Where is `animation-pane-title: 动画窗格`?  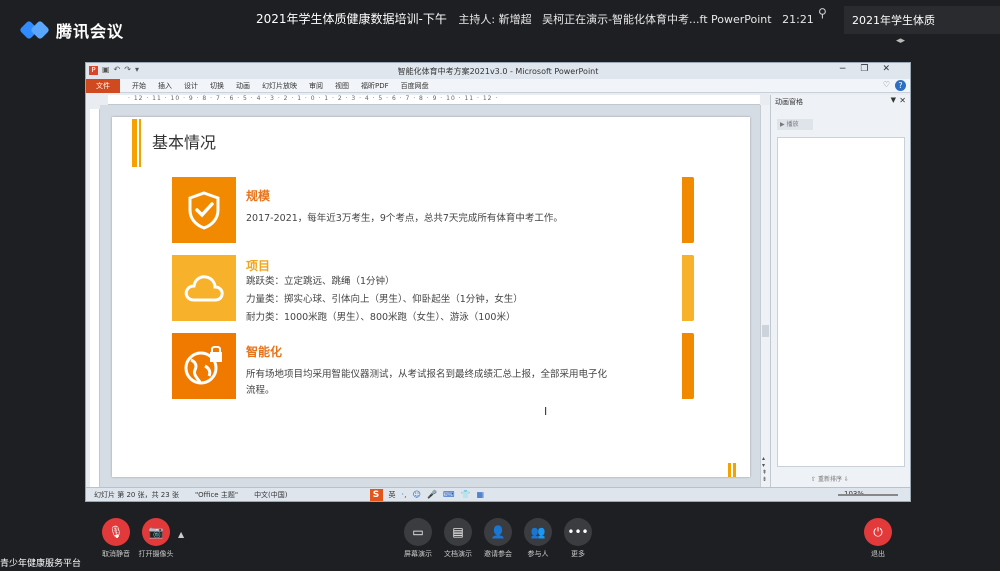
animation-pane-title: 动画窗格 is located at coordinates (789, 102).